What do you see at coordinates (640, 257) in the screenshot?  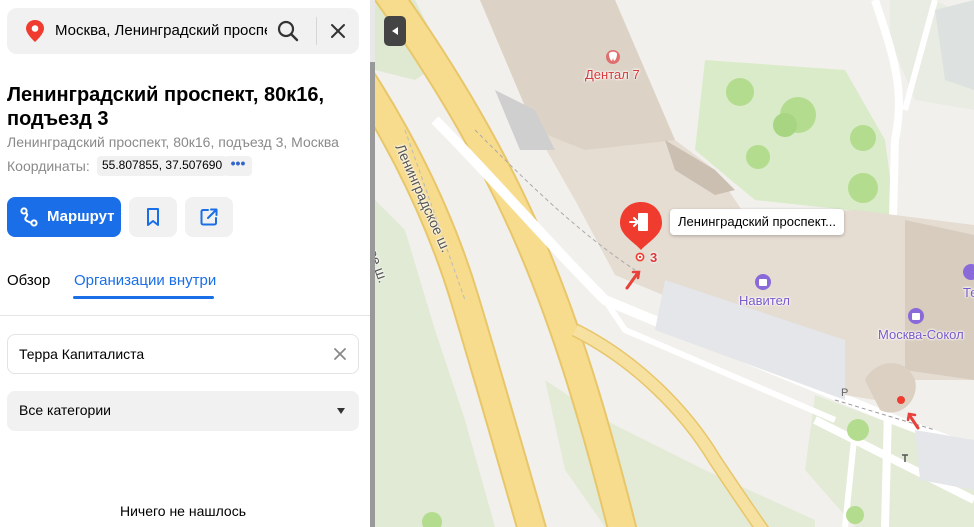 I see `entrance-point-icon` at bounding box center [640, 257].